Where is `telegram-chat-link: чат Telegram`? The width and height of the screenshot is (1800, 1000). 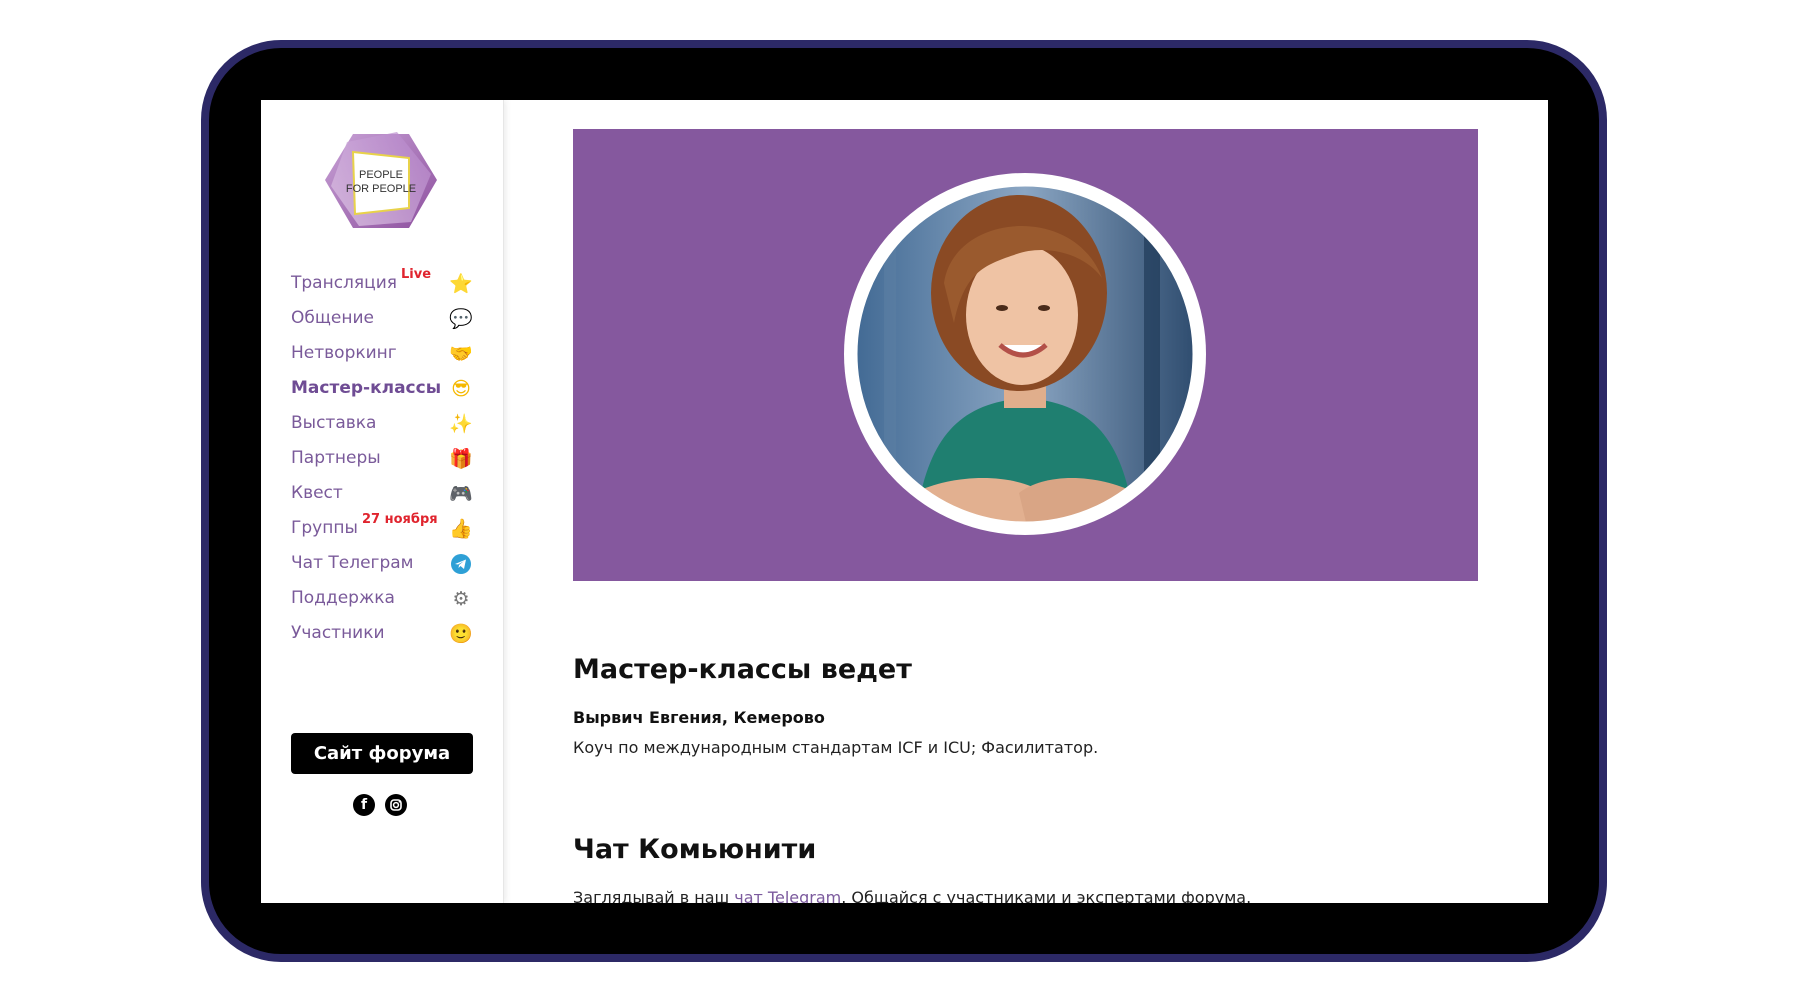 telegram-chat-link: чат Telegram is located at coordinates (787, 895).